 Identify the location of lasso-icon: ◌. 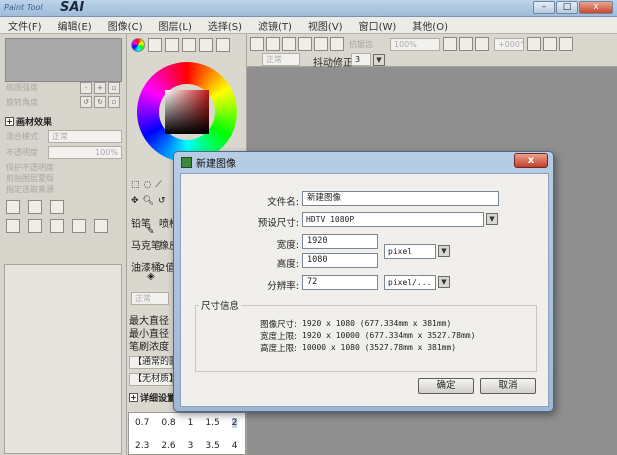
(148, 185).